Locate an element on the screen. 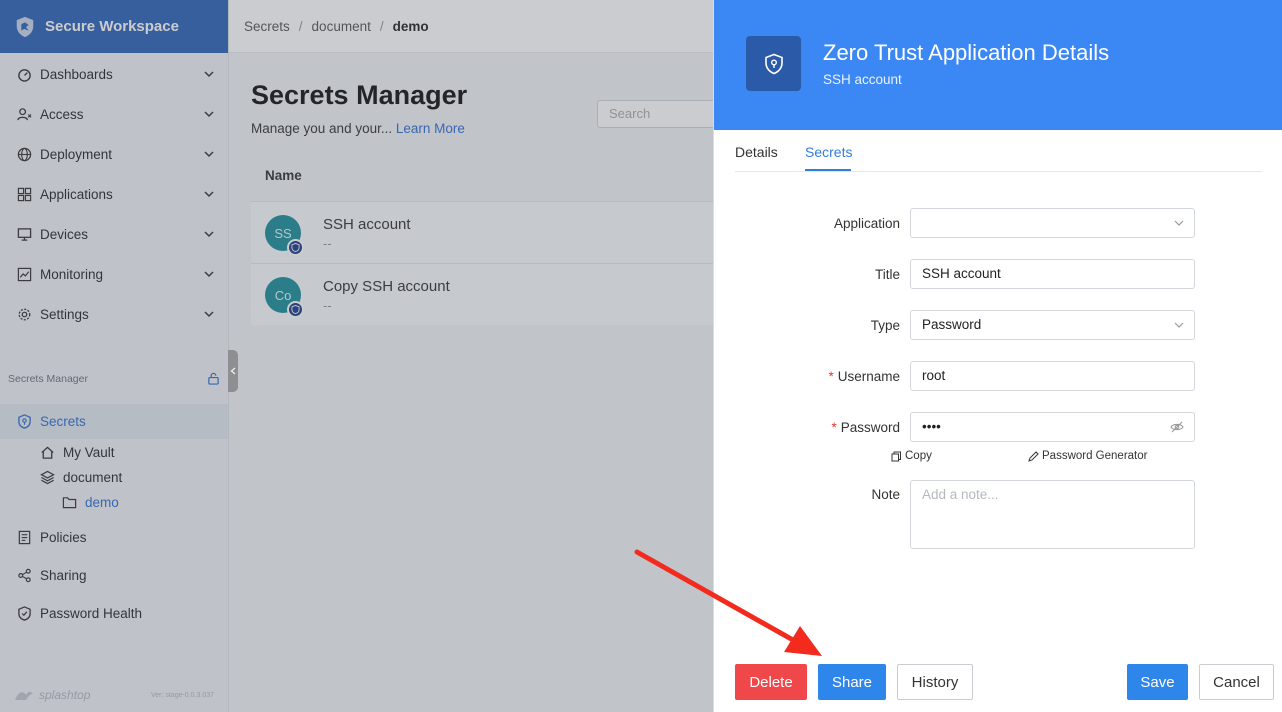  password-label-text: Password is located at coordinates (870, 427).